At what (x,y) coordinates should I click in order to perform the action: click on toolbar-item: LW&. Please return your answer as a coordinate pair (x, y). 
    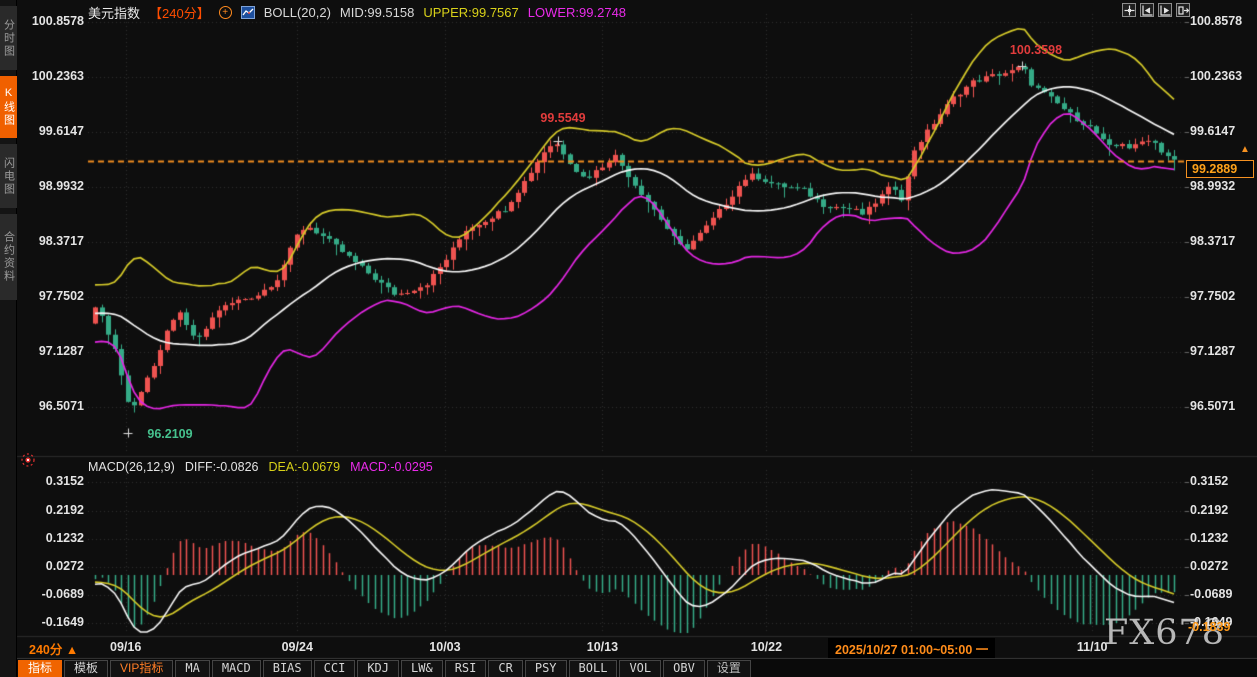
    Looking at the image, I should click on (422, 668).